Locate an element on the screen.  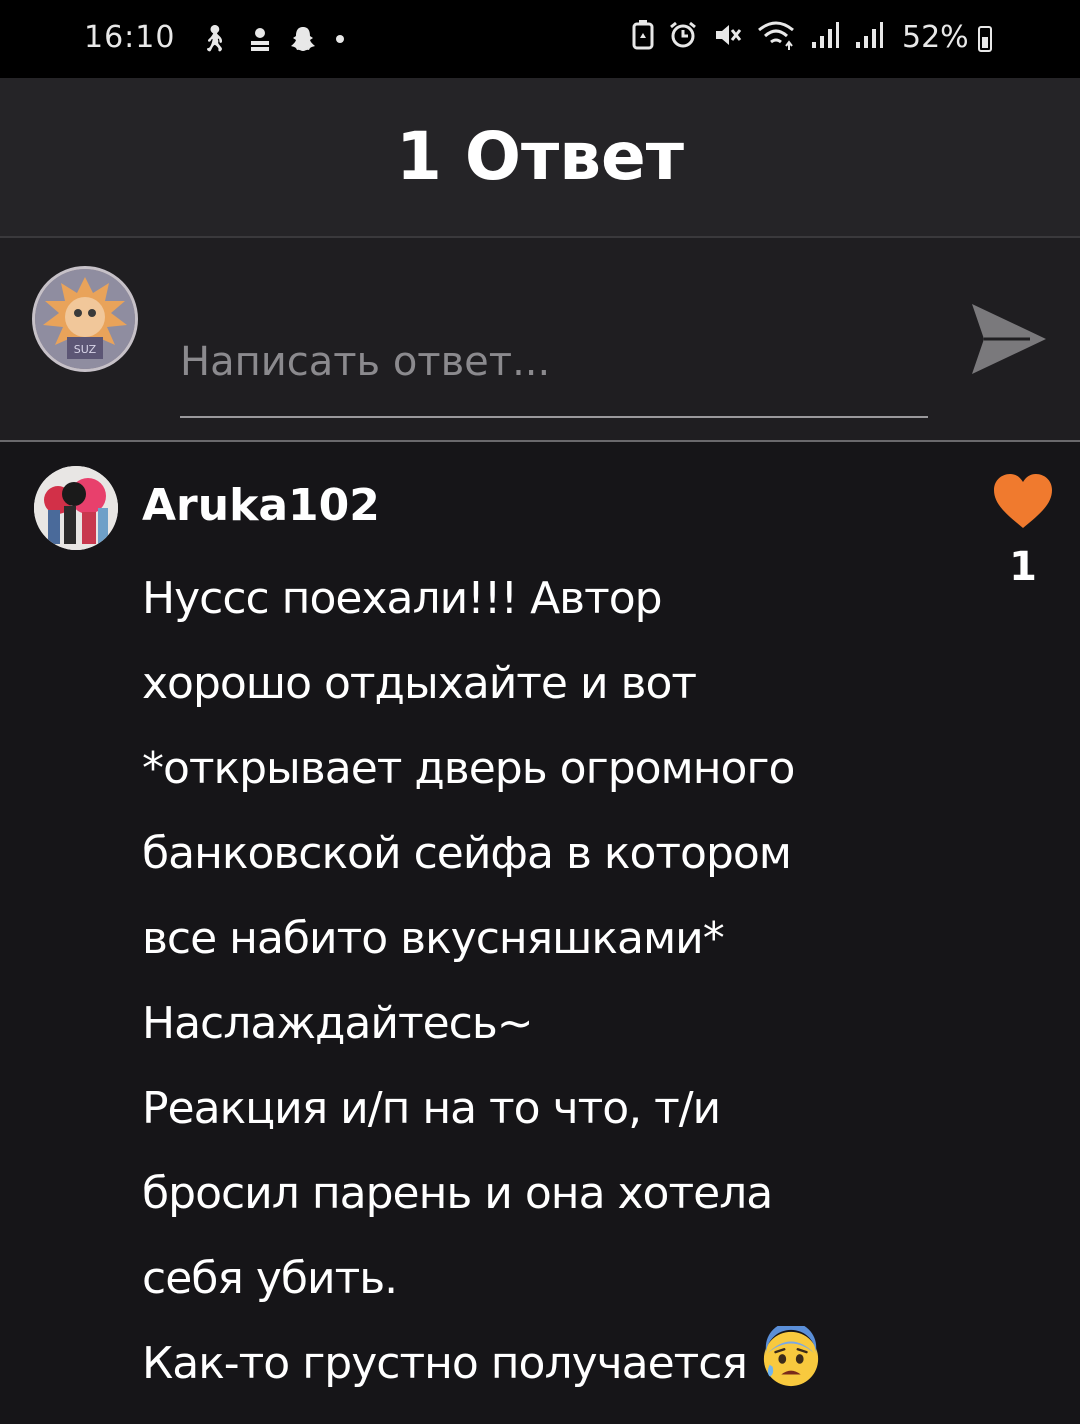
comment-line: *открывает дверь огромного is located at coordinates (468, 768).